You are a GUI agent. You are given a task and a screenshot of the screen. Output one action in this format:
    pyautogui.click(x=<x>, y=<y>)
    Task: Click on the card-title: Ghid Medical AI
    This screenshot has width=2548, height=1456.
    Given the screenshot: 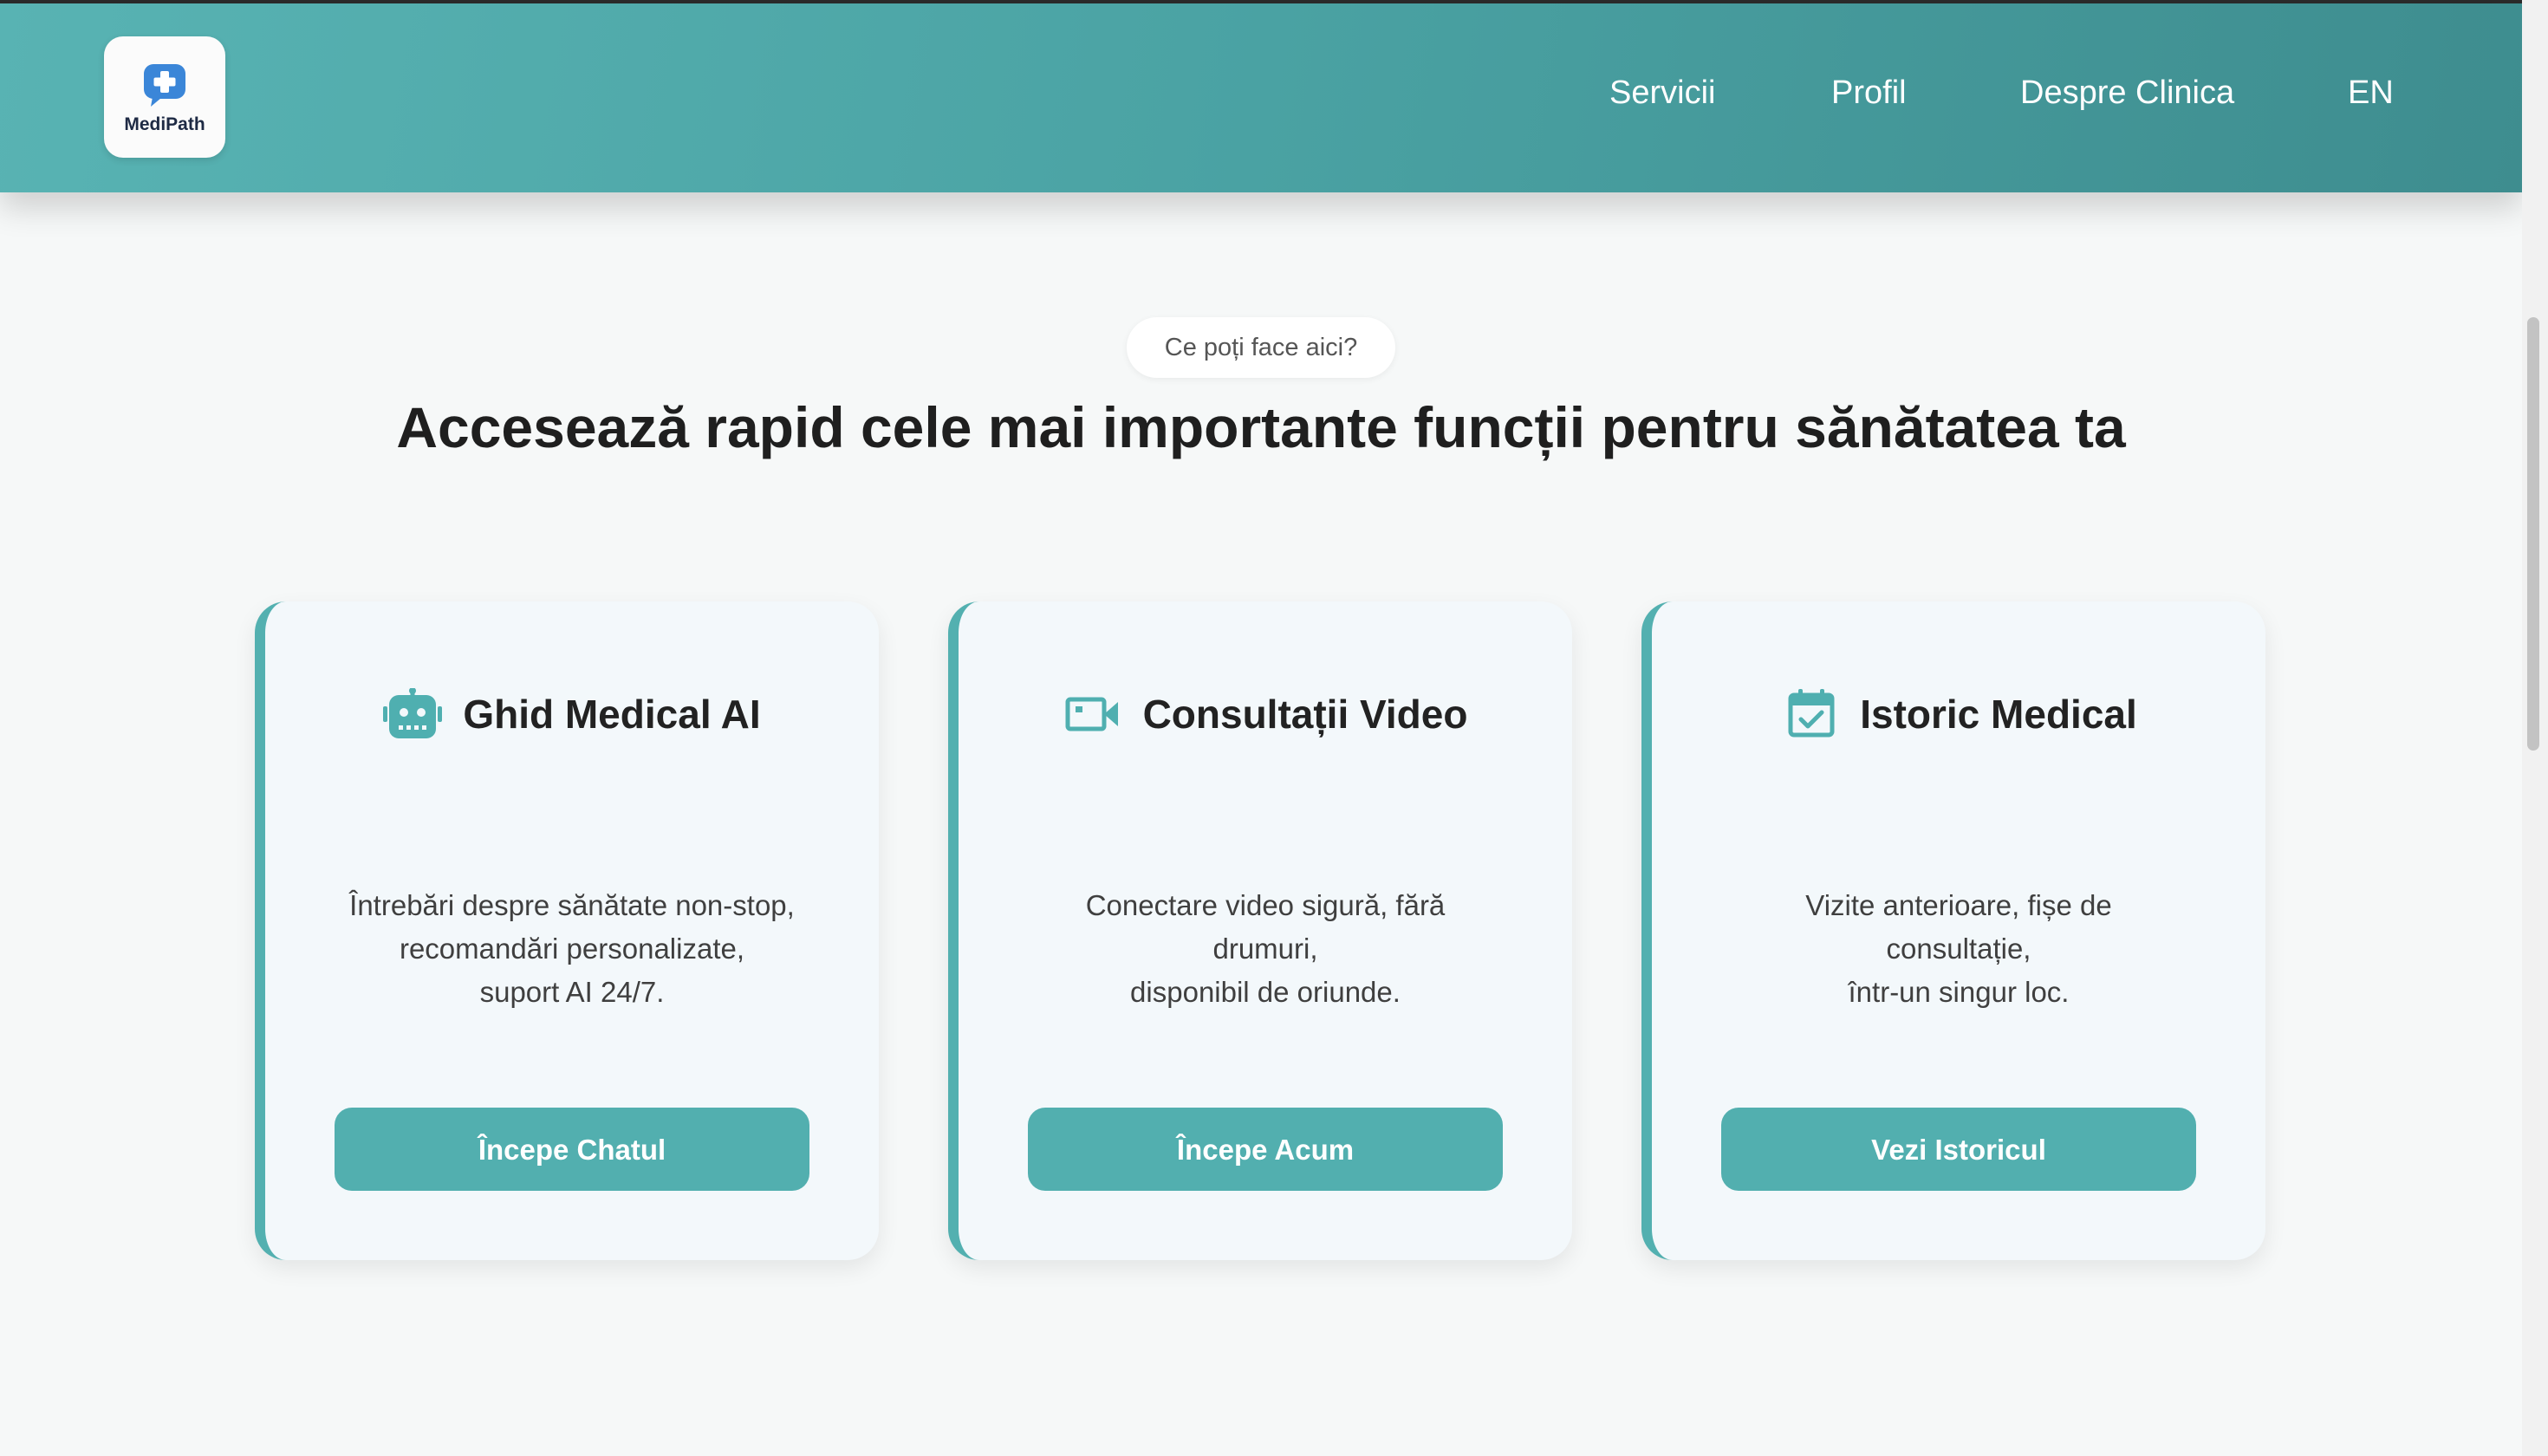 What is the action you would take?
    pyautogui.click(x=612, y=714)
    